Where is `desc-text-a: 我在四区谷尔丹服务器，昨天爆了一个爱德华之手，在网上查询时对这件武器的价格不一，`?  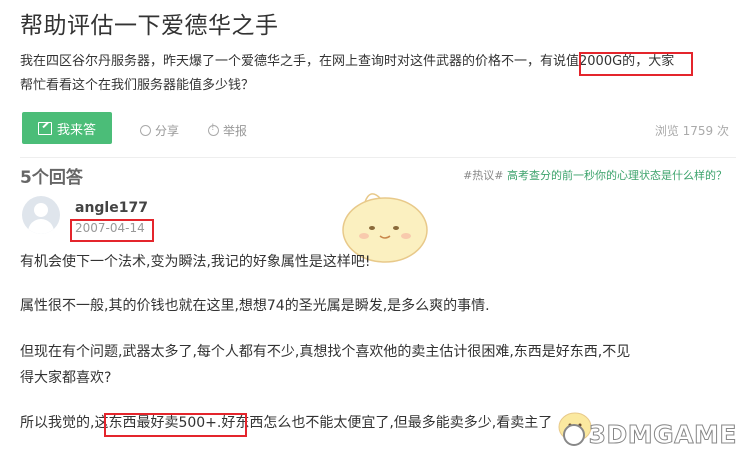 desc-text-a: 我在四区谷尔丹服务器，昨天爆了一个爱德华之手，在网上查询时对这件武器的价格不一， is located at coordinates (280, 61).